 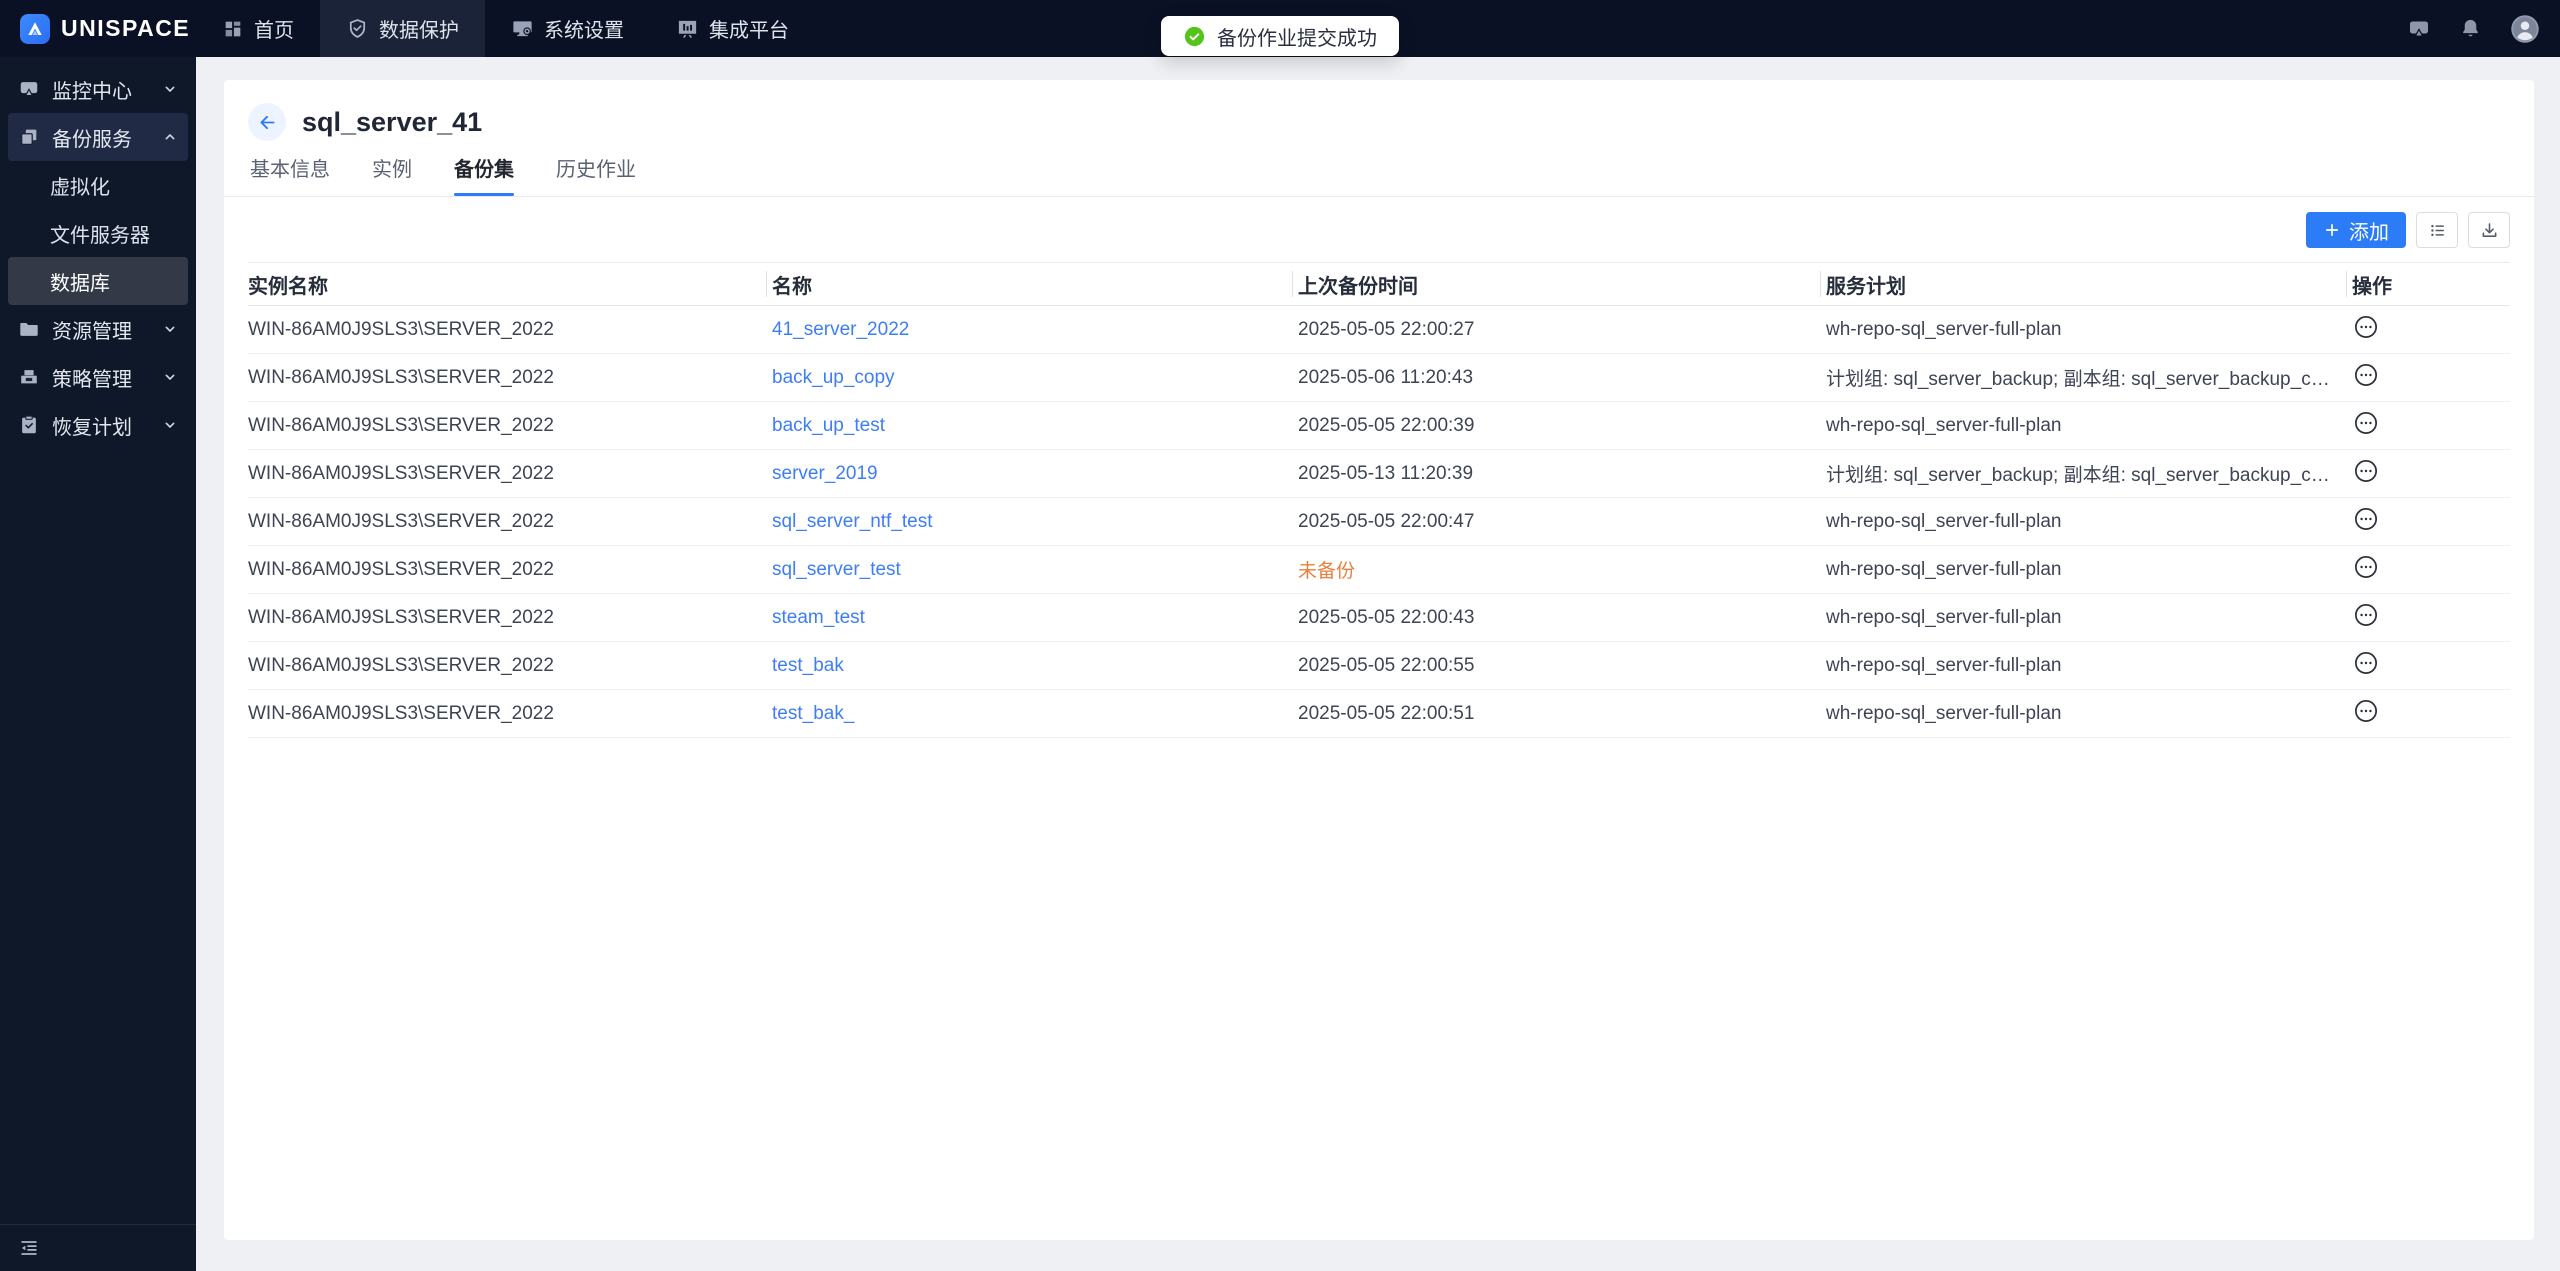 What do you see at coordinates (170, 137) in the screenshot?
I see `chevron-up-icon` at bounding box center [170, 137].